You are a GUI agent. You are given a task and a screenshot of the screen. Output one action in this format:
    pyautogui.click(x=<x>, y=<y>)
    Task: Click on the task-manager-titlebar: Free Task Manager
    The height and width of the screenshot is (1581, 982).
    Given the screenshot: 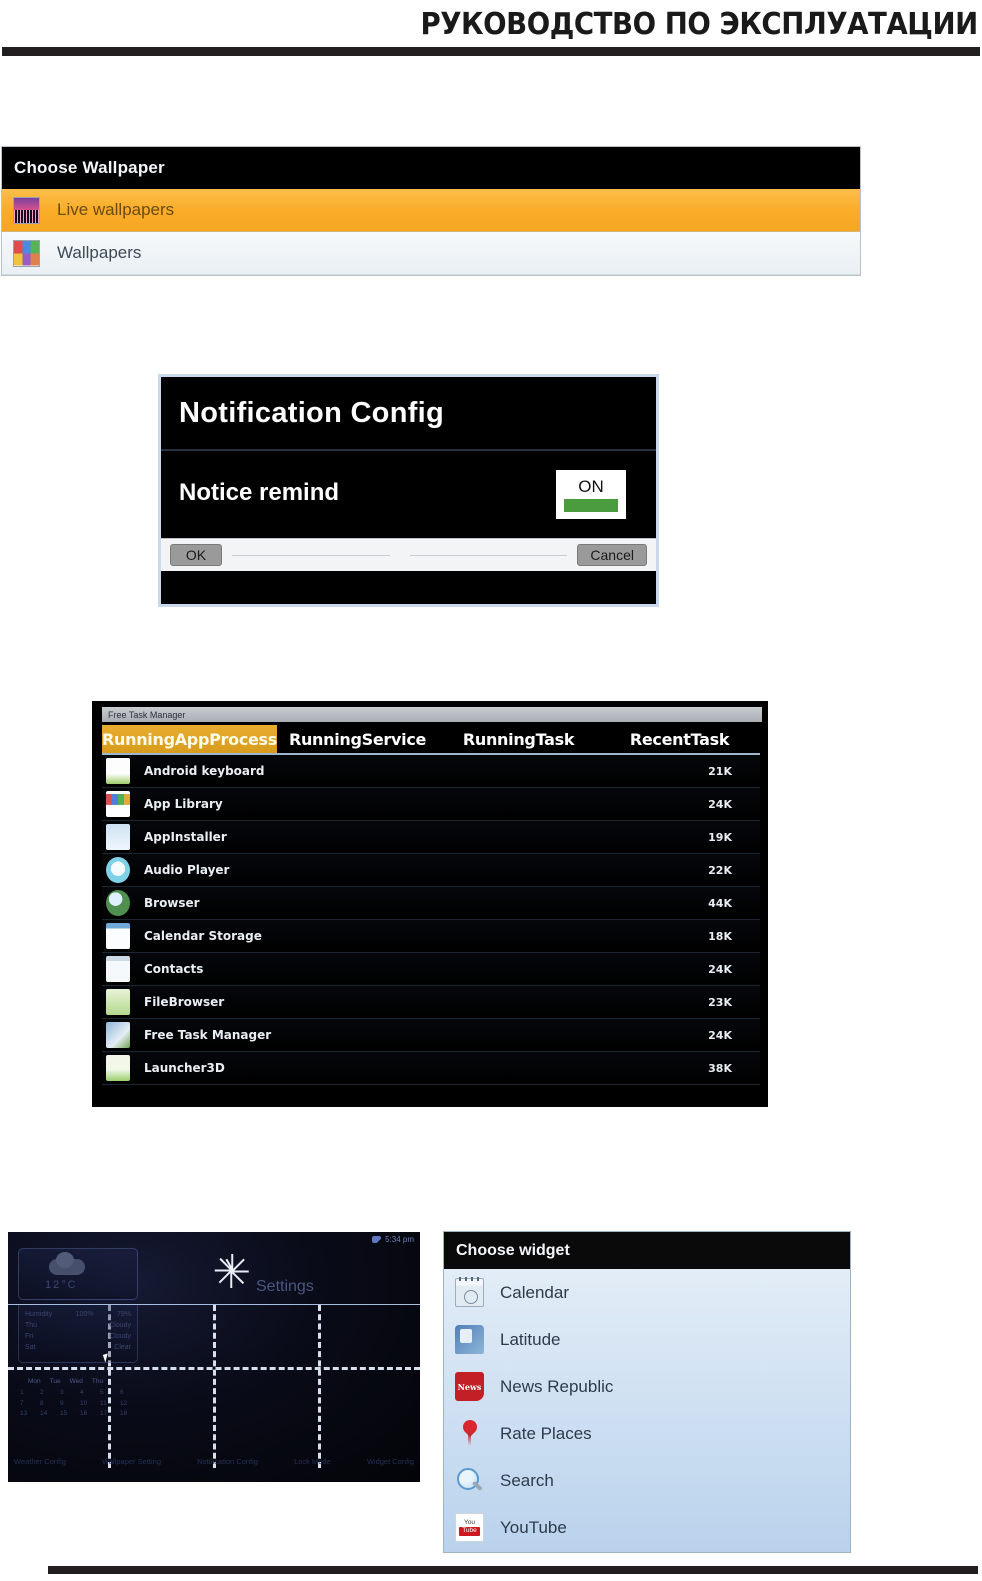 What is the action you would take?
    pyautogui.click(x=432, y=714)
    